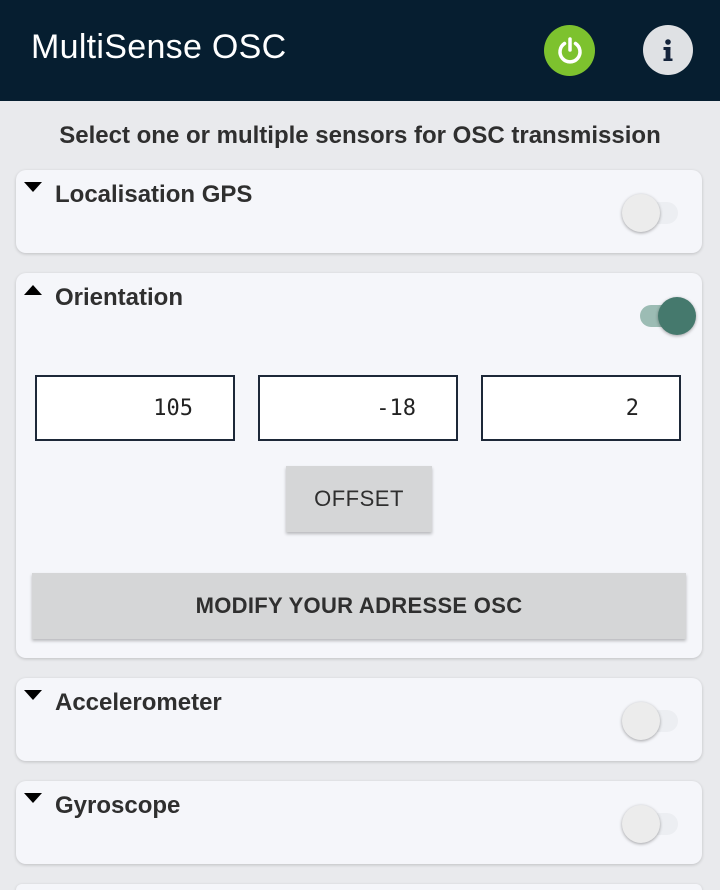 Image resolution: width=720 pixels, height=890 pixels. What do you see at coordinates (117, 806) in the screenshot?
I see `sensor-title-gyroscope: Gyroscope` at bounding box center [117, 806].